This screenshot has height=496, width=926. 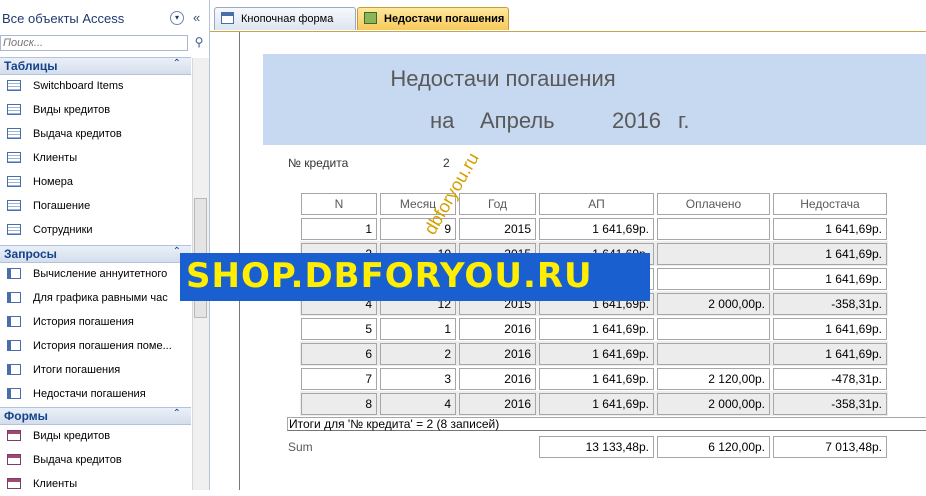 I want to click on column-header-n: N, so click(x=339, y=204).